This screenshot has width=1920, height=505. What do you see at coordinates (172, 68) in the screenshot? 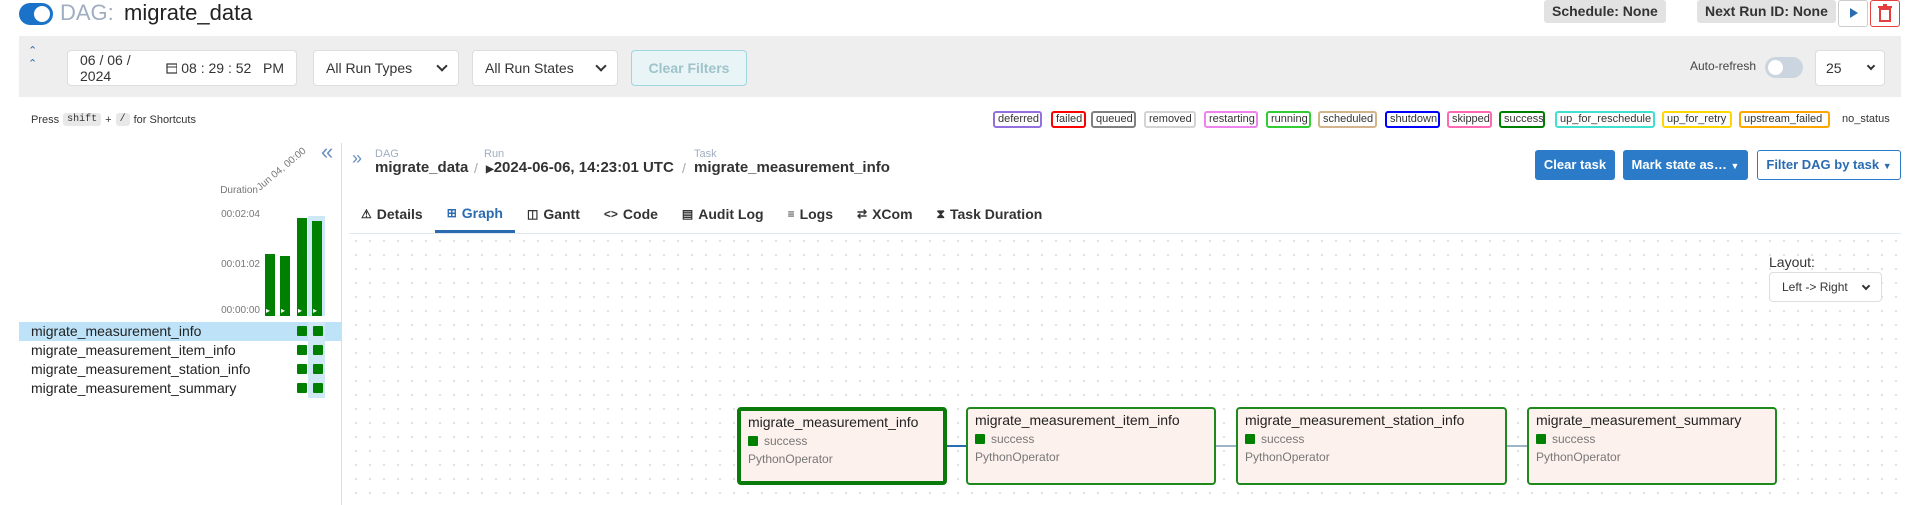
I see `calendar-icon` at bounding box center [172, 68].